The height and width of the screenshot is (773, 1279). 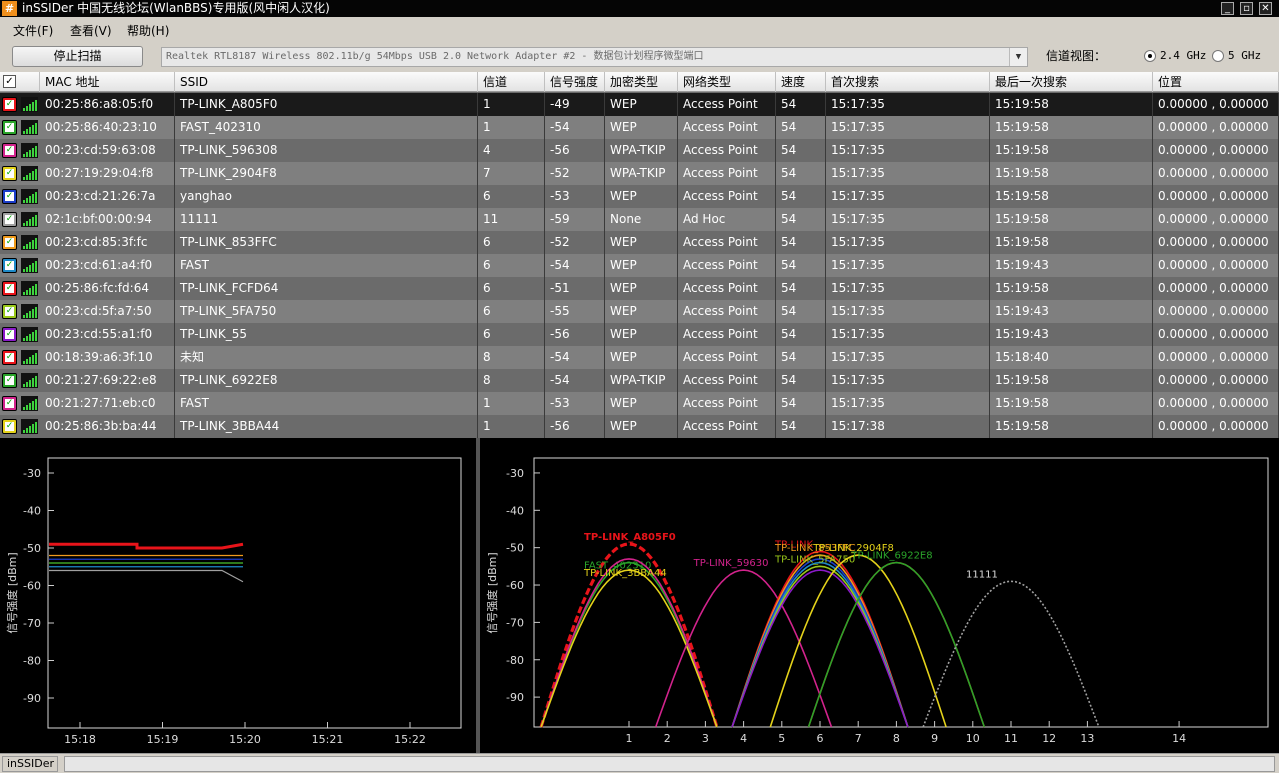 What do you see at coordinates (908, 426) in the screenshot?
I see `cell-first-seen: 15:17:38` at bounding box center [908, 426].